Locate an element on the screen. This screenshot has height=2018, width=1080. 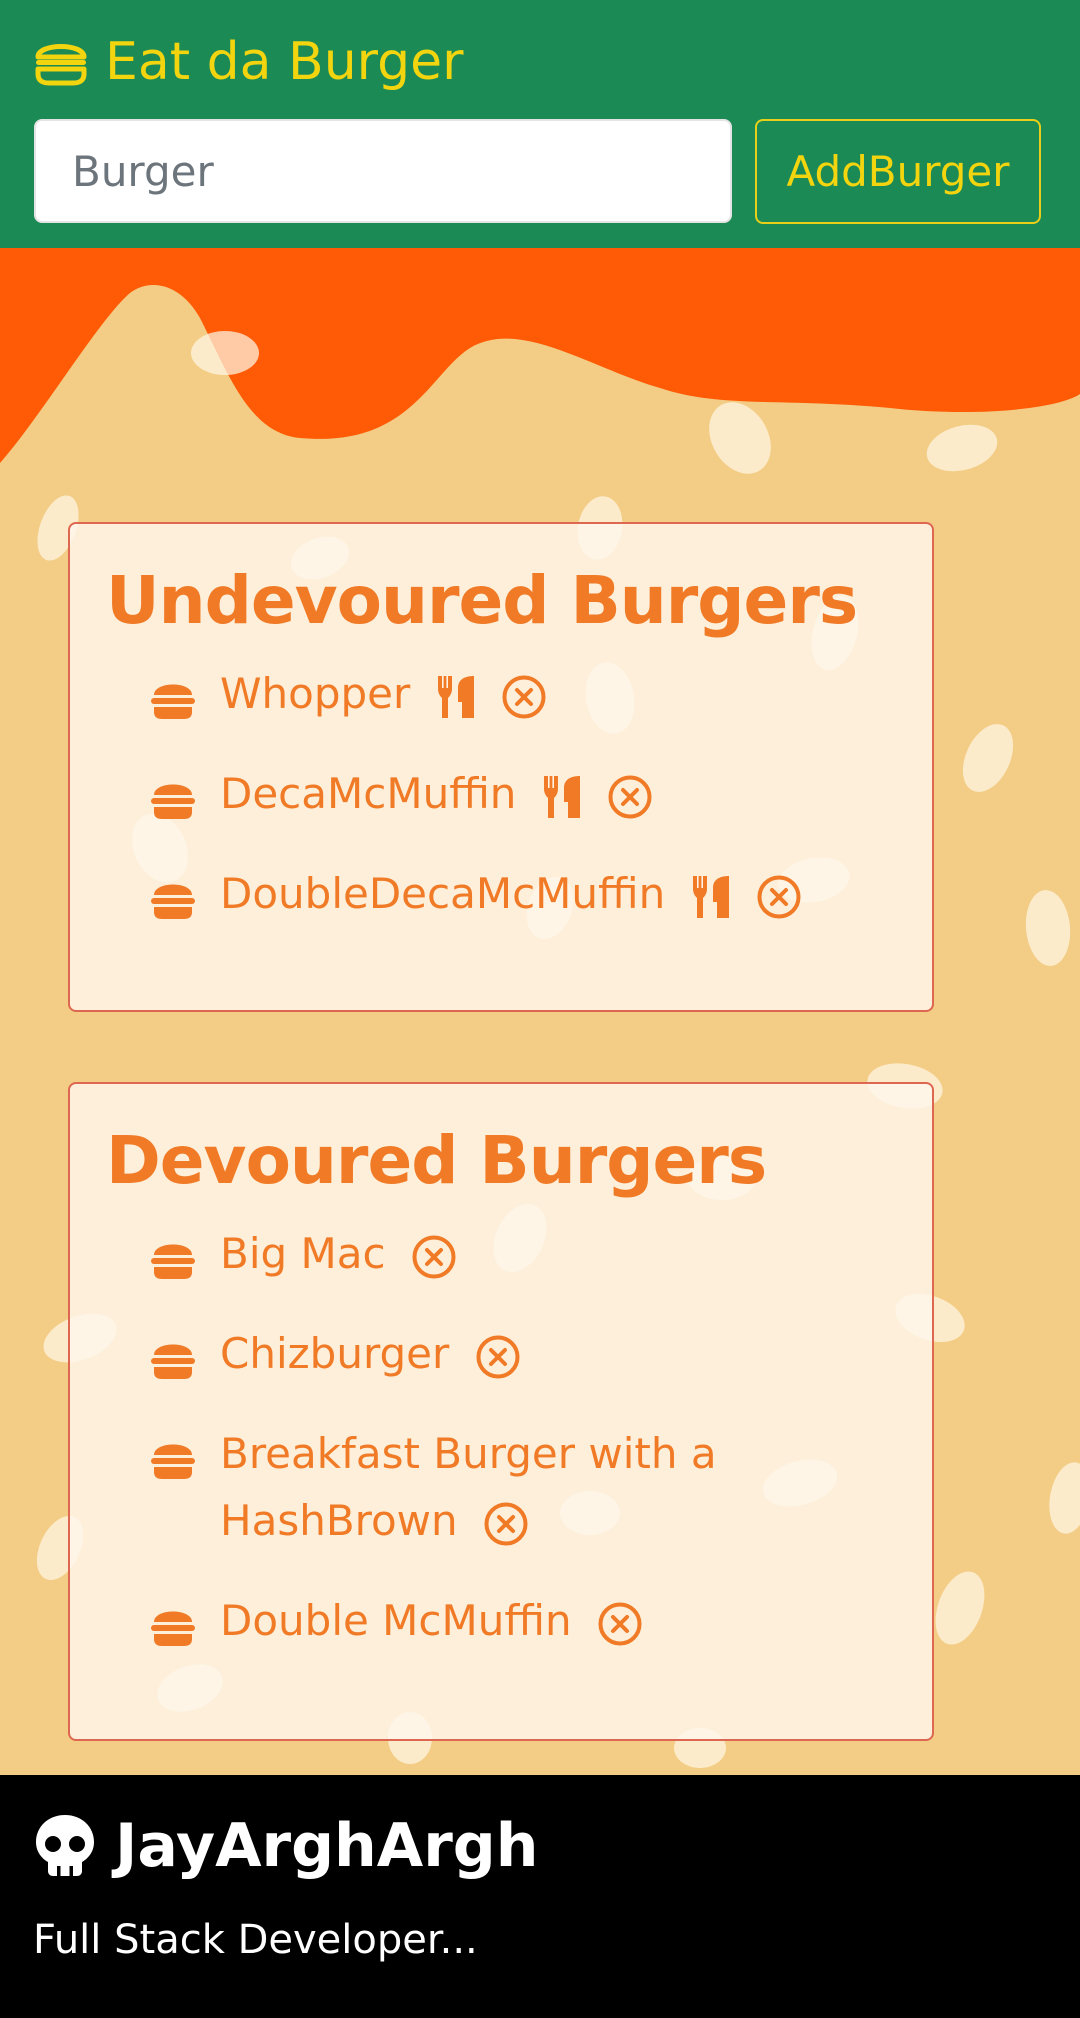
devoured-title: Devoured Burgers is located at coordinates (436, 1160).